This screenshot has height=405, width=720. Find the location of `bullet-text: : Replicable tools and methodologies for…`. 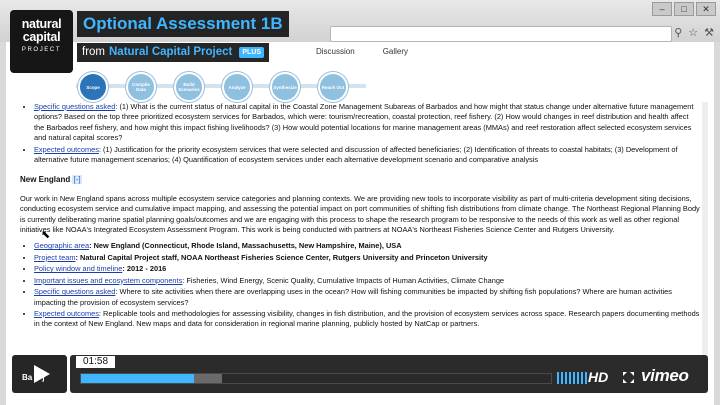

bullet-text: : Replicable tools and methodologies for… is located at coordinates (367, 318).